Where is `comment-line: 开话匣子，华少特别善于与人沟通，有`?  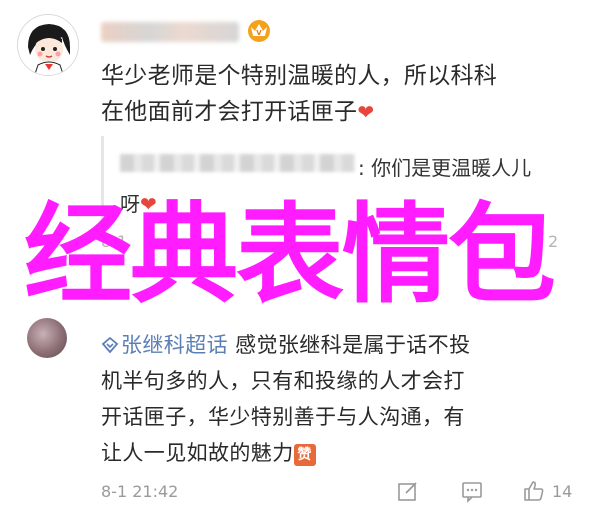 comment-line: 开话匣子，华少特别善于与人沟通，有 is located at coordinates (283, 417).